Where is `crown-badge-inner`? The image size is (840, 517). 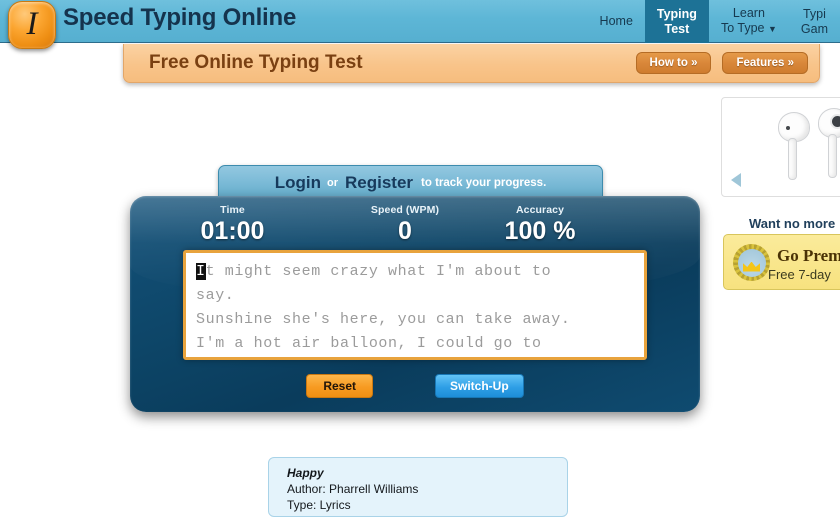
crown-badge-inner is located at coordinates (751, 262).